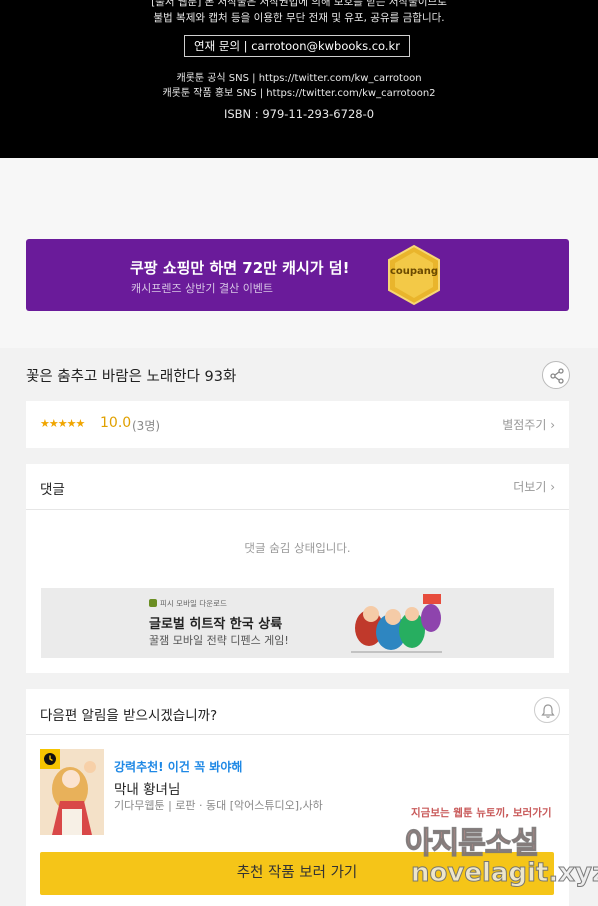 This screenshot has width=598, height=906. What do you see at coordinates (193, 603) in the screenshot?
I see `ad-small-label: 피시 모바일 다운로드` at bounding box center [193, 603].